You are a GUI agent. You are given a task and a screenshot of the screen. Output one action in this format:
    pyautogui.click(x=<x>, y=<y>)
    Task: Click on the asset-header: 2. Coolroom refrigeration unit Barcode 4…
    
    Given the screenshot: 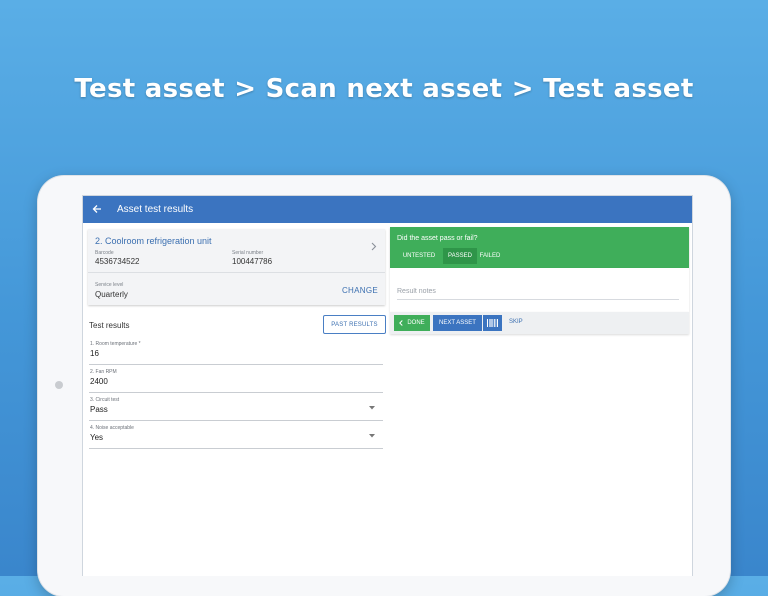 What is the action you would take?
    pyautogui.click(x=236, y=251)
    